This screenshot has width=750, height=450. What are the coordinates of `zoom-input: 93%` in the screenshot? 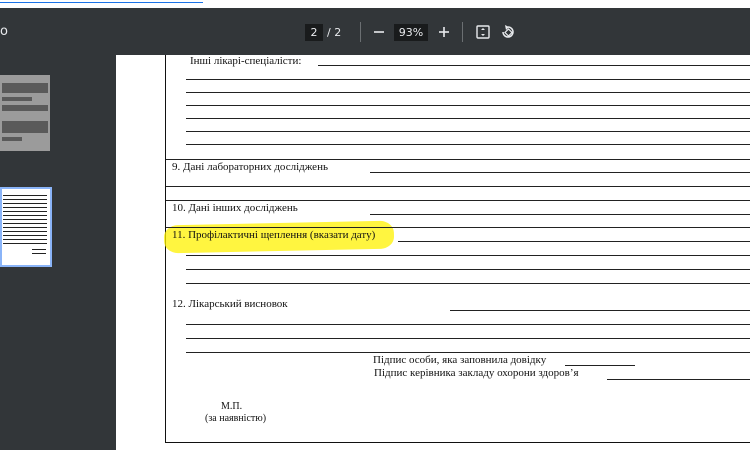 It's located at (411, 32).